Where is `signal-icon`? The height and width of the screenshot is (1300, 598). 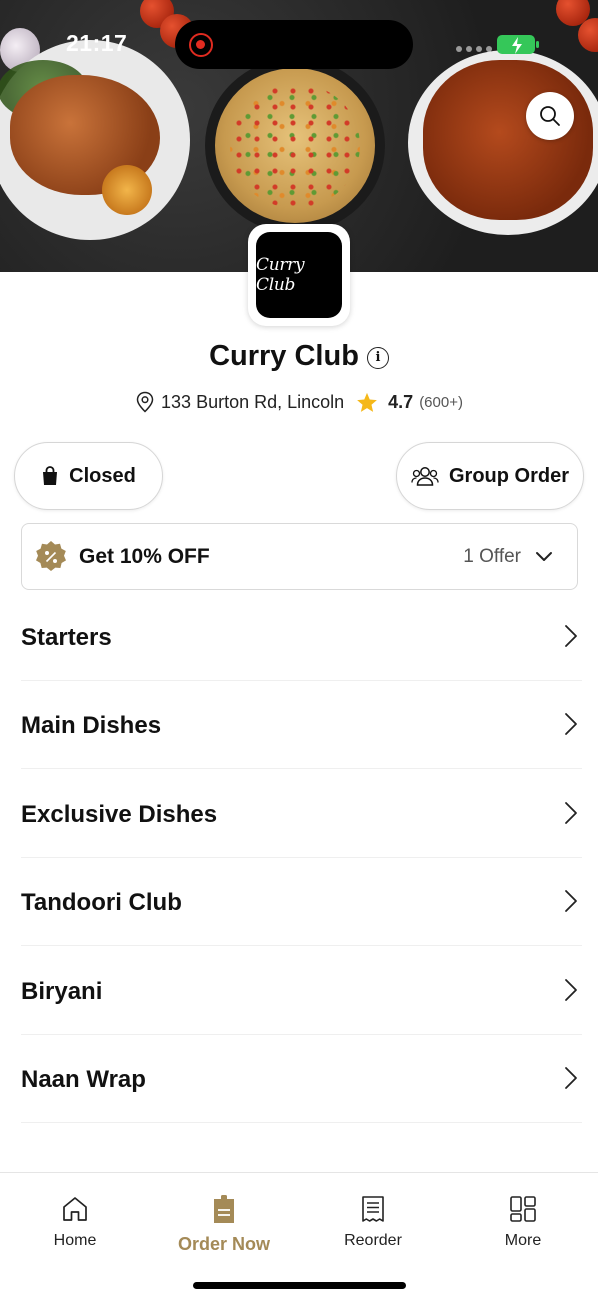
signal-icon is located at coordinates (474, 49).